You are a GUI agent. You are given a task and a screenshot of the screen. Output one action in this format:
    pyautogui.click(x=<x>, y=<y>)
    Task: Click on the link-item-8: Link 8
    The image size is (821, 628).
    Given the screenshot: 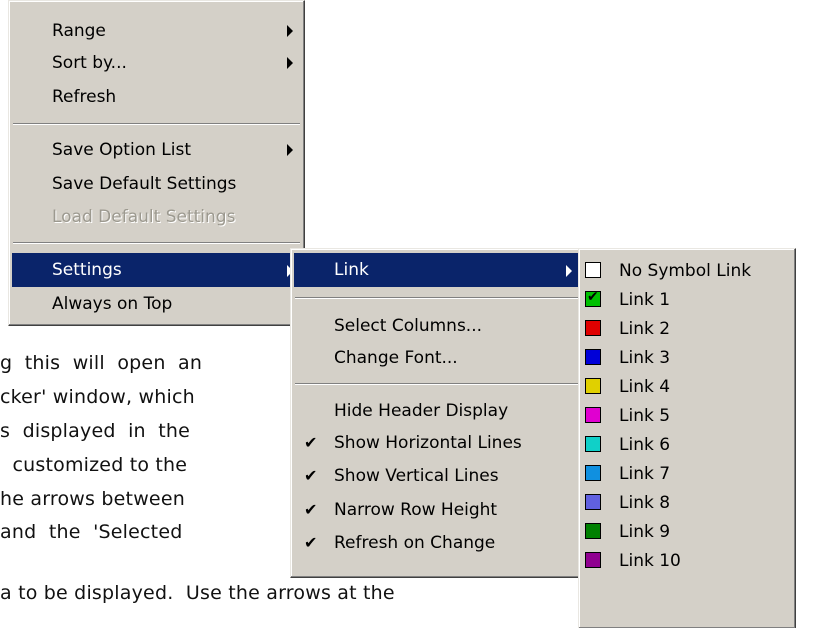 What is the action you would take?
    pyautogui.click(x=687, y=503)
    